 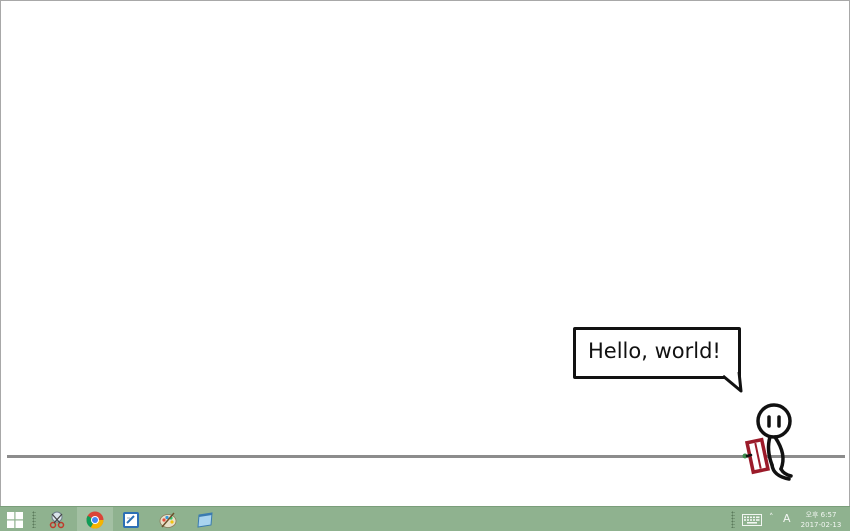 I want to click on stick-figure-character, so click(x=767, y=442).